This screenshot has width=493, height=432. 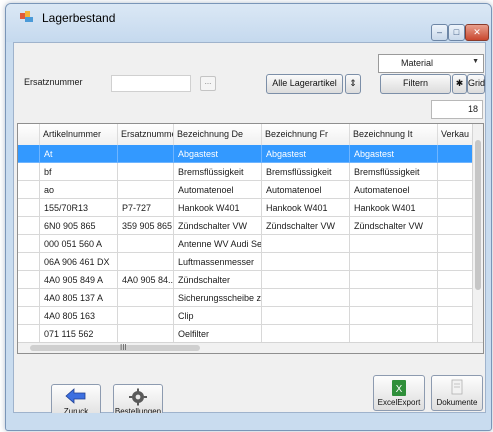 What do you see at coordinates (218, 262) in the screenshot?
I see `table-cell: Luftmassenmesser` at bounding box center [218, 262].